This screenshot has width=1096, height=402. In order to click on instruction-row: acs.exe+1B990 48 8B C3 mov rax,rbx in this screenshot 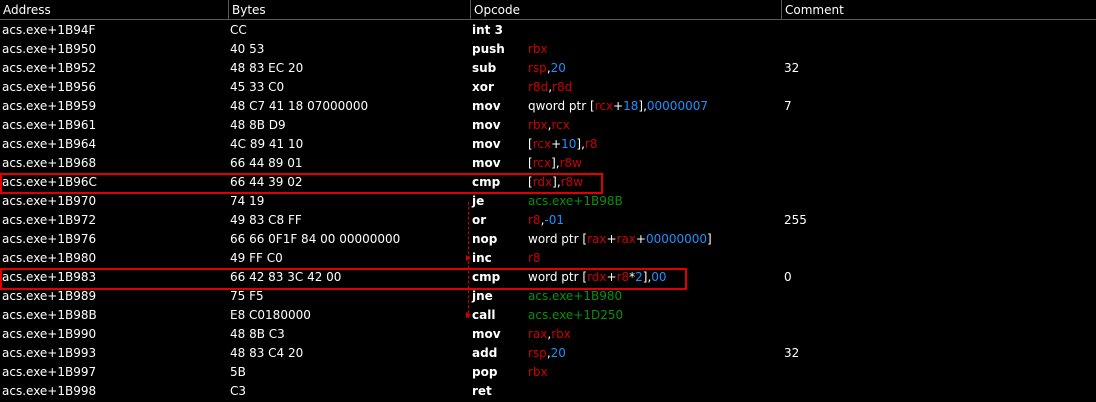, I will do `click(548, 334)`.